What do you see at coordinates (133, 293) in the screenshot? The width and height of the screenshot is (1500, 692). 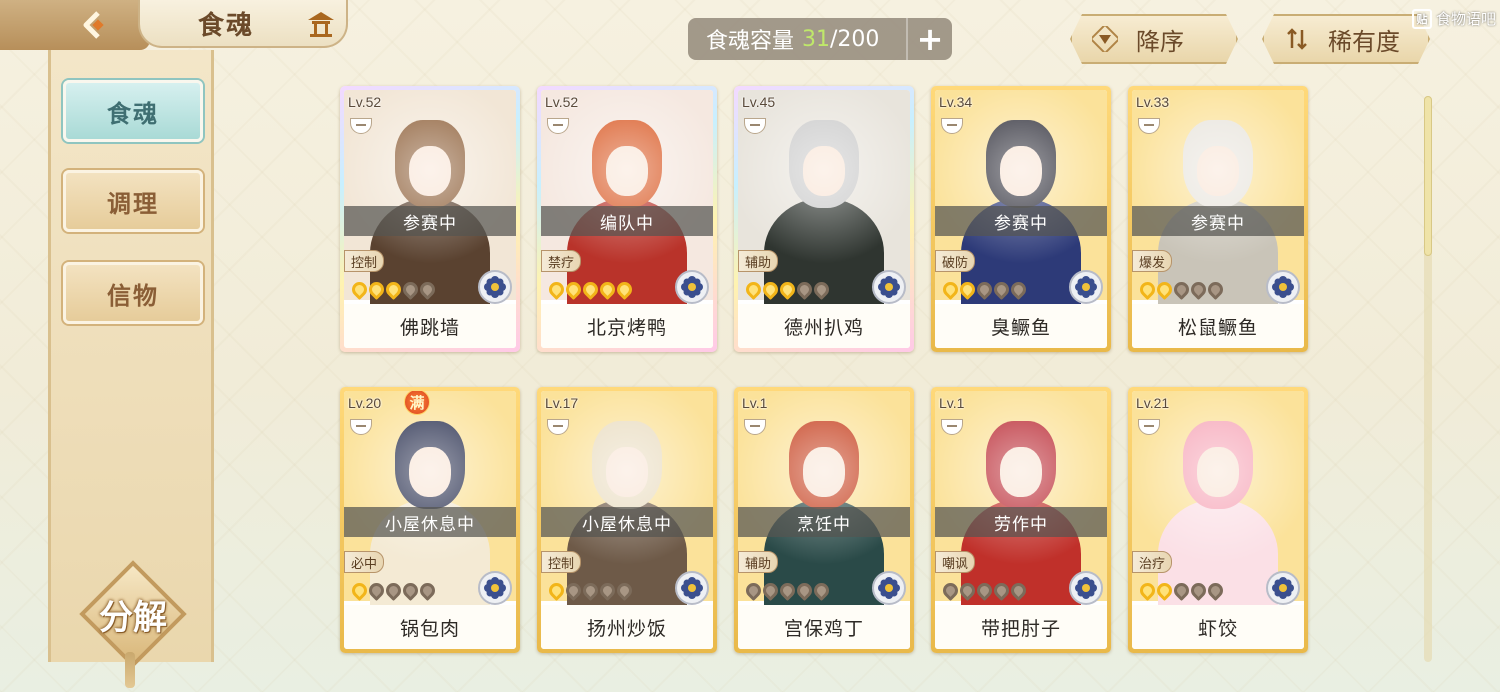 I see `tab-keepsake: 信物` at bounding box center [133, 293].